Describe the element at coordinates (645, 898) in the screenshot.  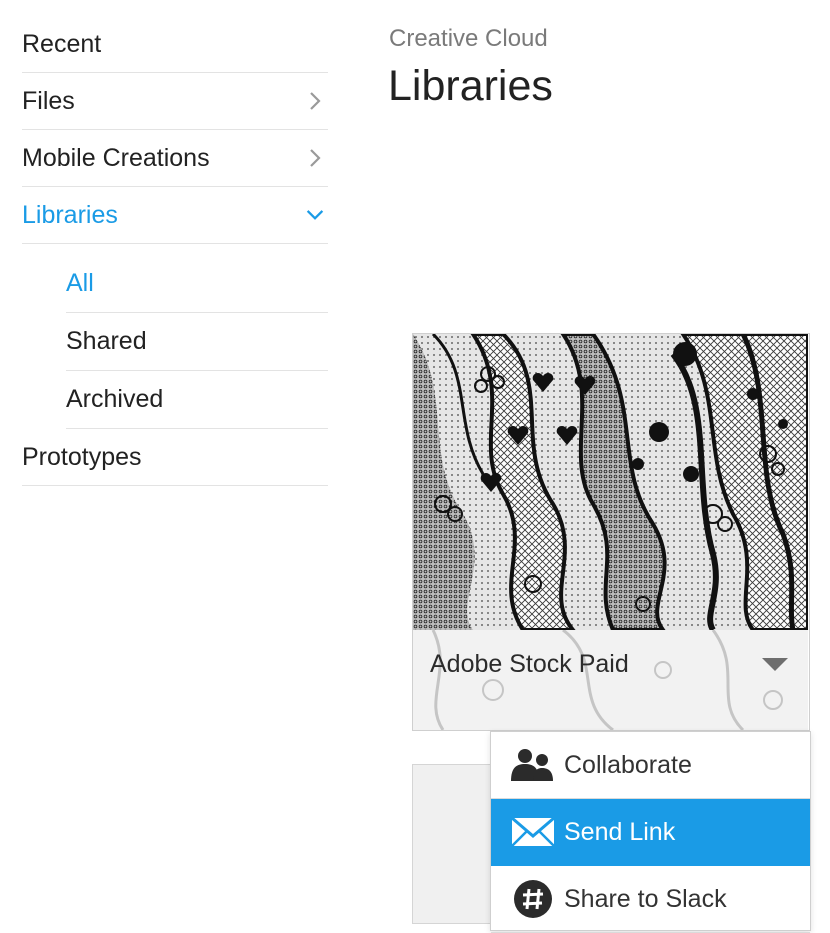
I see `menu-item-label: Share to Slack` at that location.